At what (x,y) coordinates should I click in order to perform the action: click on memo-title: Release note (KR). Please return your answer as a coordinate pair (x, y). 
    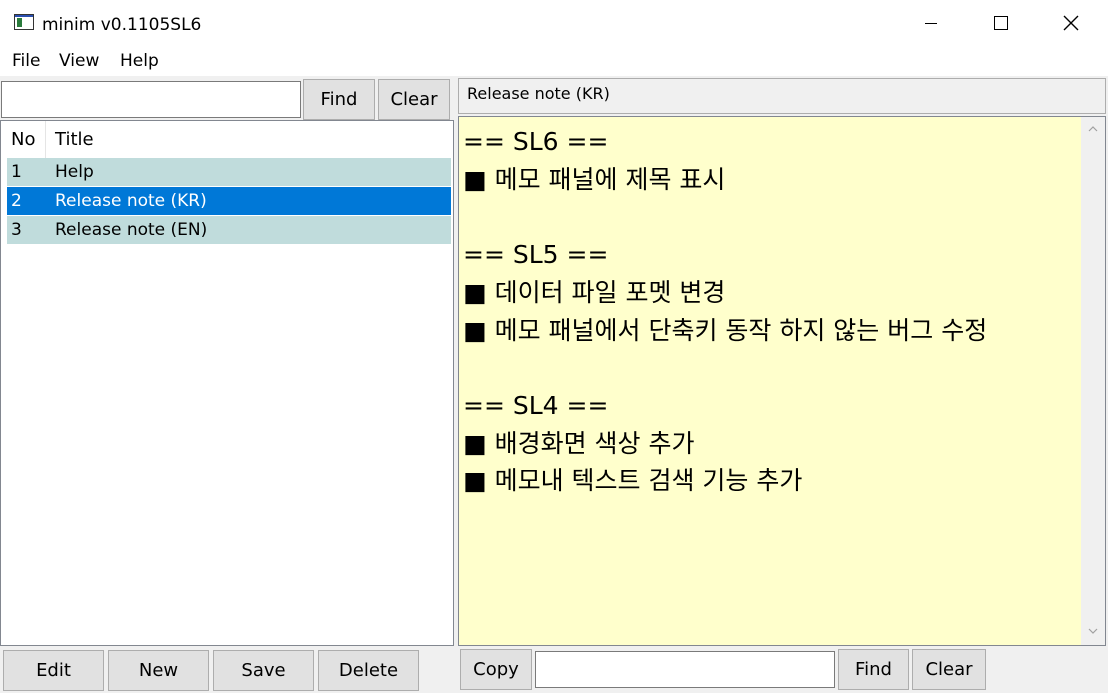
    Looking at the image, I should click on (782, 96).